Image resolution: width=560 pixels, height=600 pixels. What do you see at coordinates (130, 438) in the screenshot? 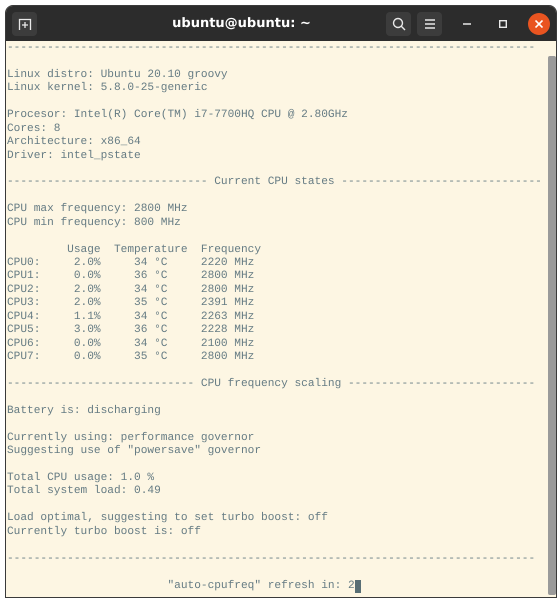
I see `output-line: Currently using: performance governor` at bounding box center [130, 438].